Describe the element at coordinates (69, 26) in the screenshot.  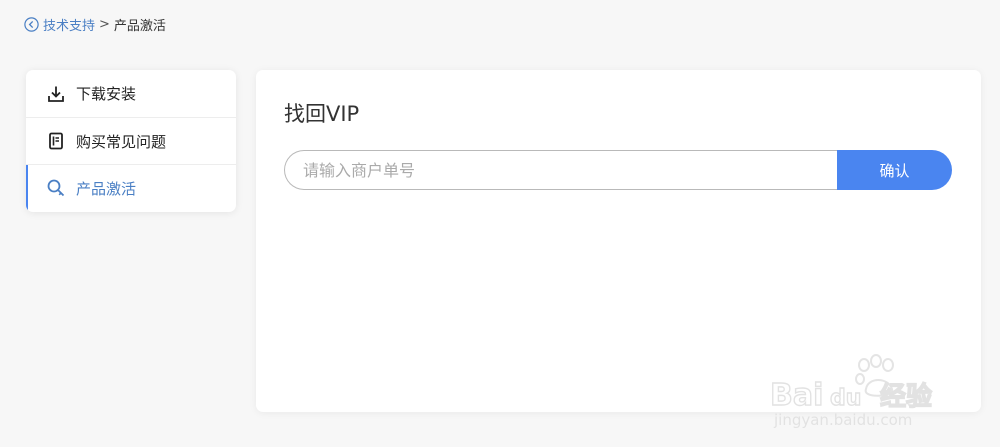
I see `breadcrumb-back-label: 技术支持` at that location.